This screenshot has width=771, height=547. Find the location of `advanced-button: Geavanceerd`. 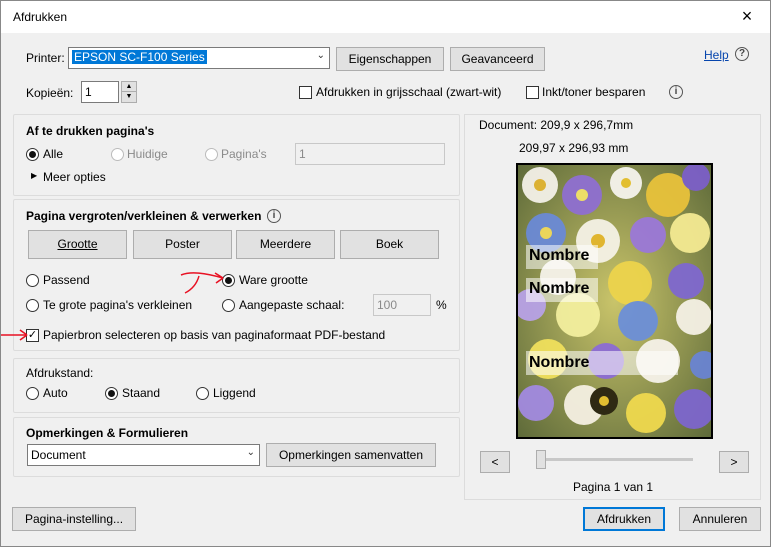

advanced-button: Geavanceerd is located at coordinates (497, 59).